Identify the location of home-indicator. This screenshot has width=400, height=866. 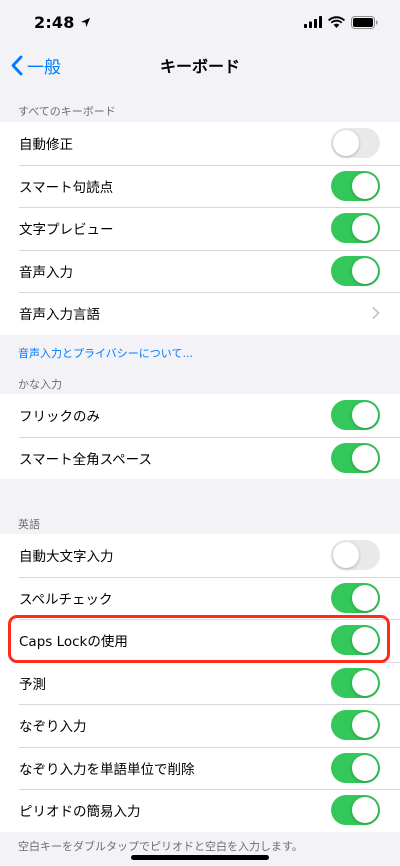
(200, 857).